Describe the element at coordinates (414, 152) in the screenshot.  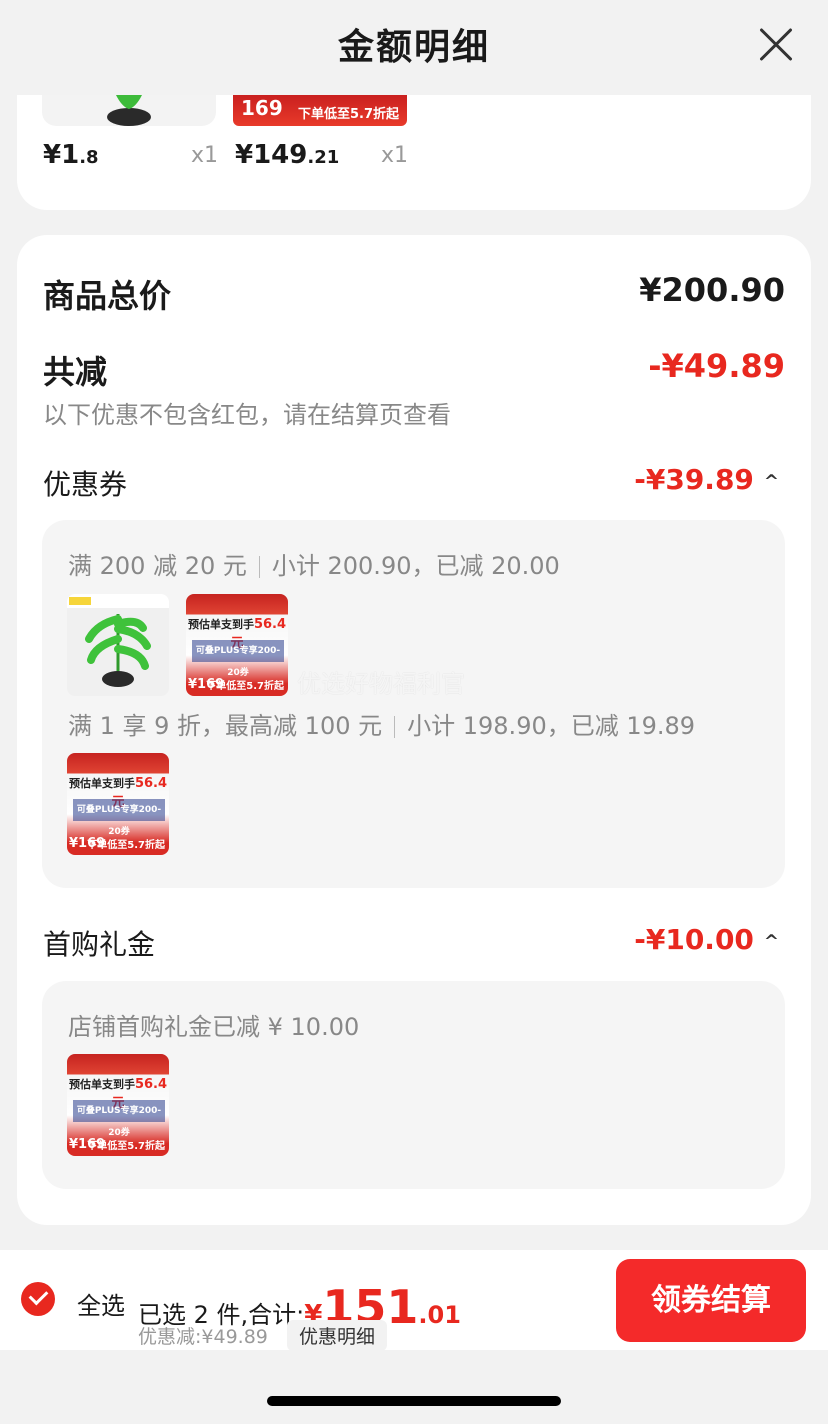
I see `product-strip: 169 下单低至5.7折起 ¥1.8 x1 ¥149.21 x1` at that location.